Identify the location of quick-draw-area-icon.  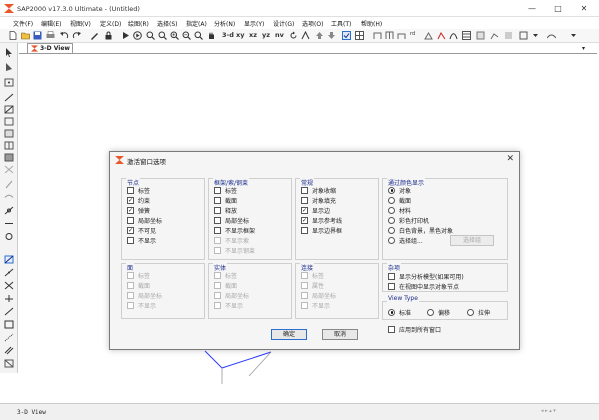
(9, 145).